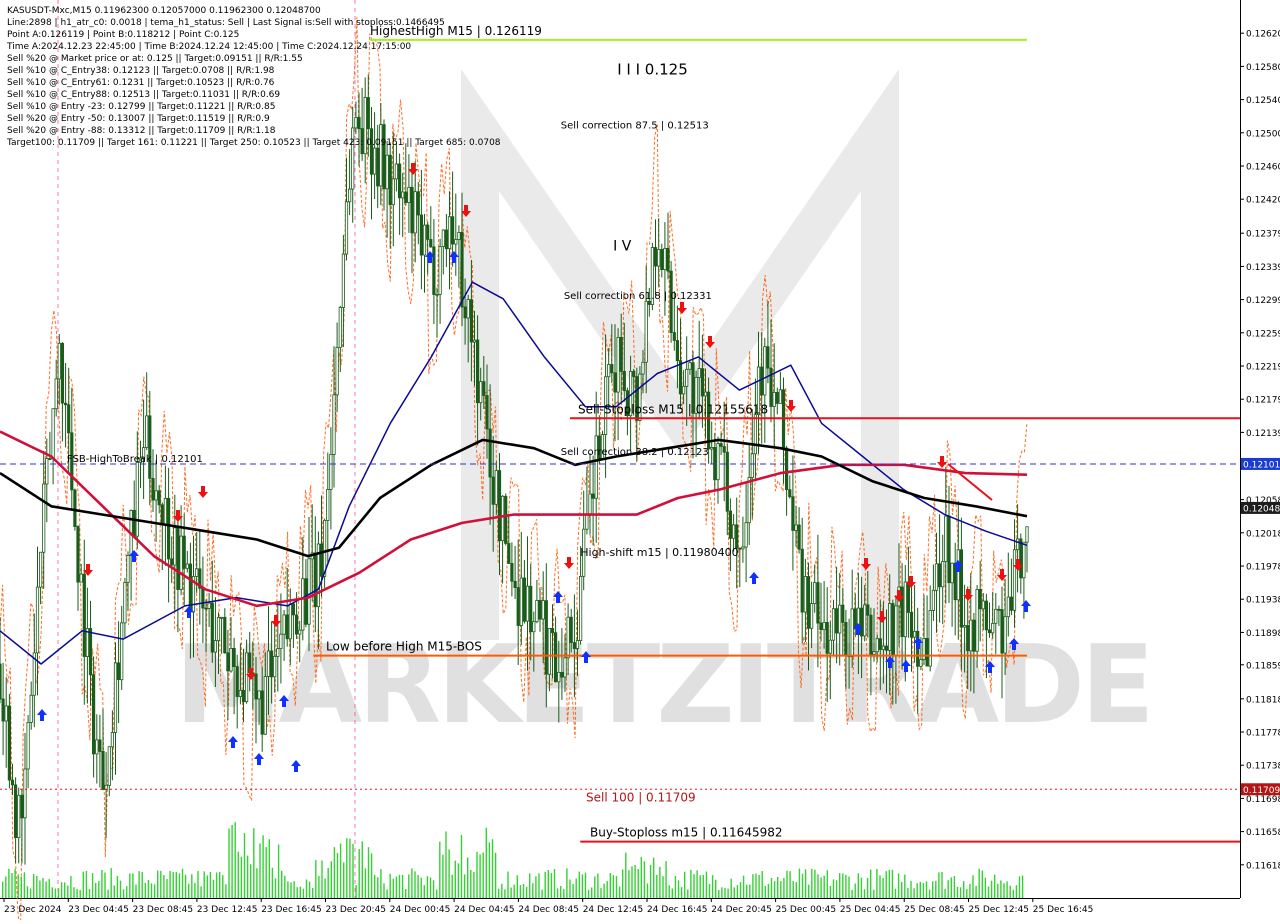 The height and width of the screenshot is (924, 1280). I want to click on price-tick-label: 0.12259, so click(1263, 334).